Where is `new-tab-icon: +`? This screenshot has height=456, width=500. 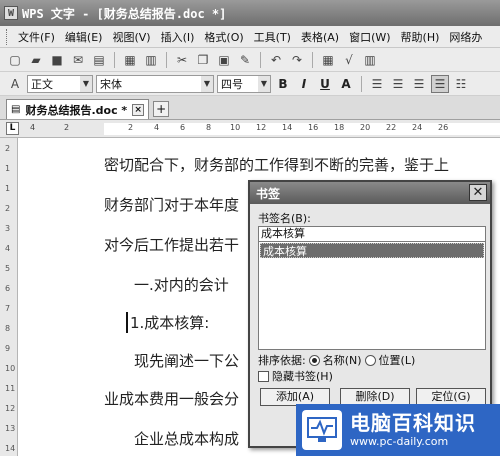
new-tab-icon: + is located at coordinates (161, 109).